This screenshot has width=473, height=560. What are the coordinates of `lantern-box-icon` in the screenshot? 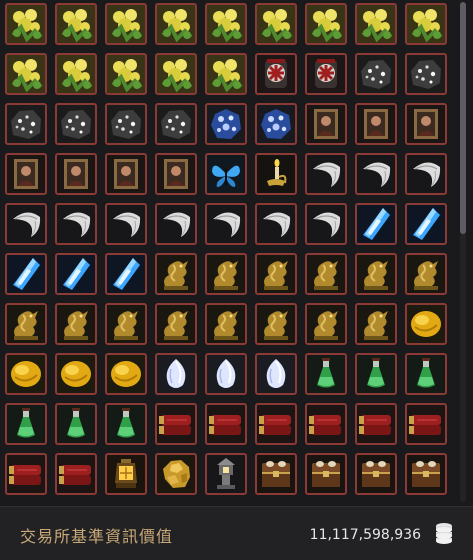 It's located at (326, 74).